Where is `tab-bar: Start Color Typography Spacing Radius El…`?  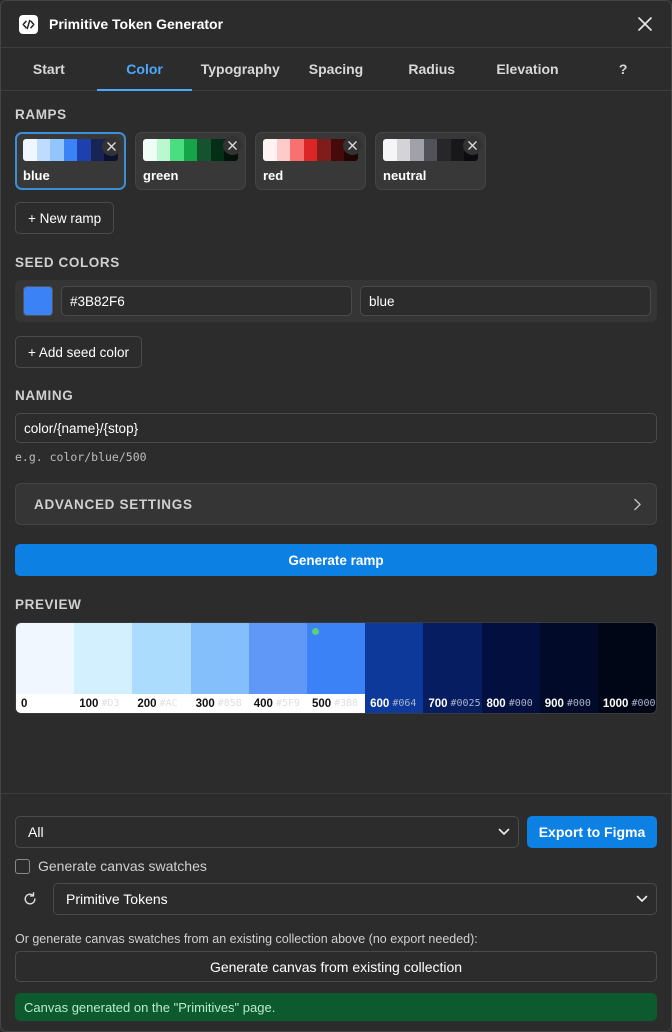 tab-bar: Start Color Typography Spacing Radius El… is located at coordinates (336, 69).